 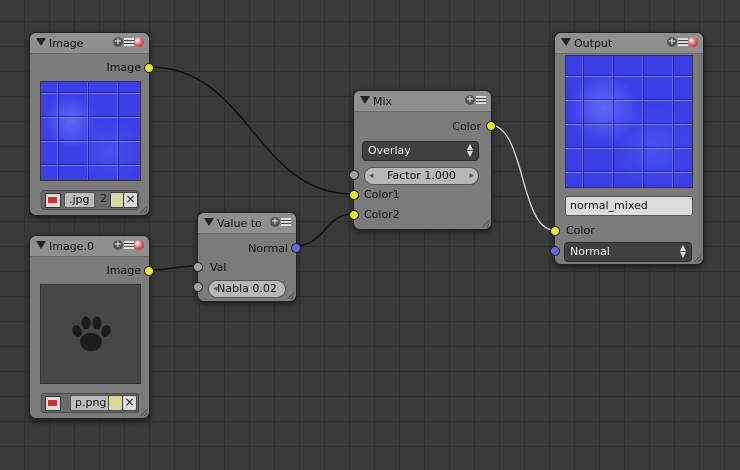 What do you see at coordinates (420, 151) in the screenshot?
I see `blend-mode-dropdown: Overlay ▲ ▼` at bounding box center [420, 151].